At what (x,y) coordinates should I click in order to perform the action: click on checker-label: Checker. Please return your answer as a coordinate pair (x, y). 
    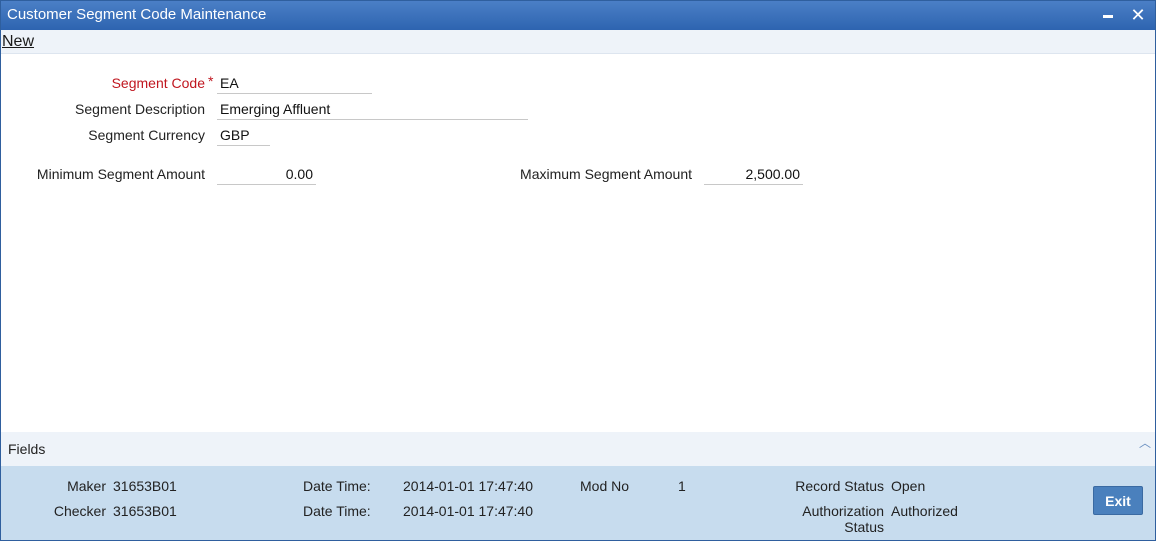
    Looking at the image, I should click on (79, 511).